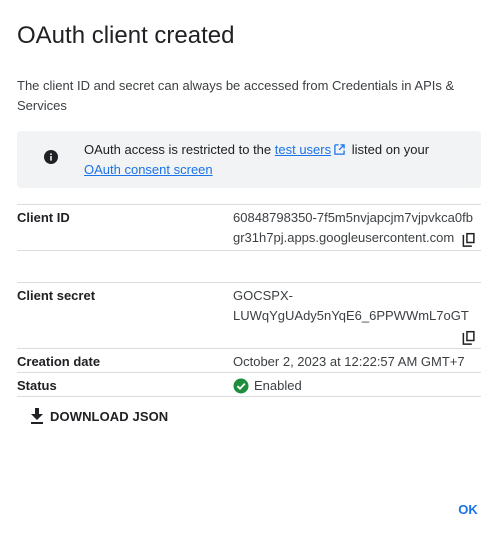  What do you see at coordinates (469, 337) in the screenshot?
I see `copy-client-secret-icon` at bounding box center [469, 337].